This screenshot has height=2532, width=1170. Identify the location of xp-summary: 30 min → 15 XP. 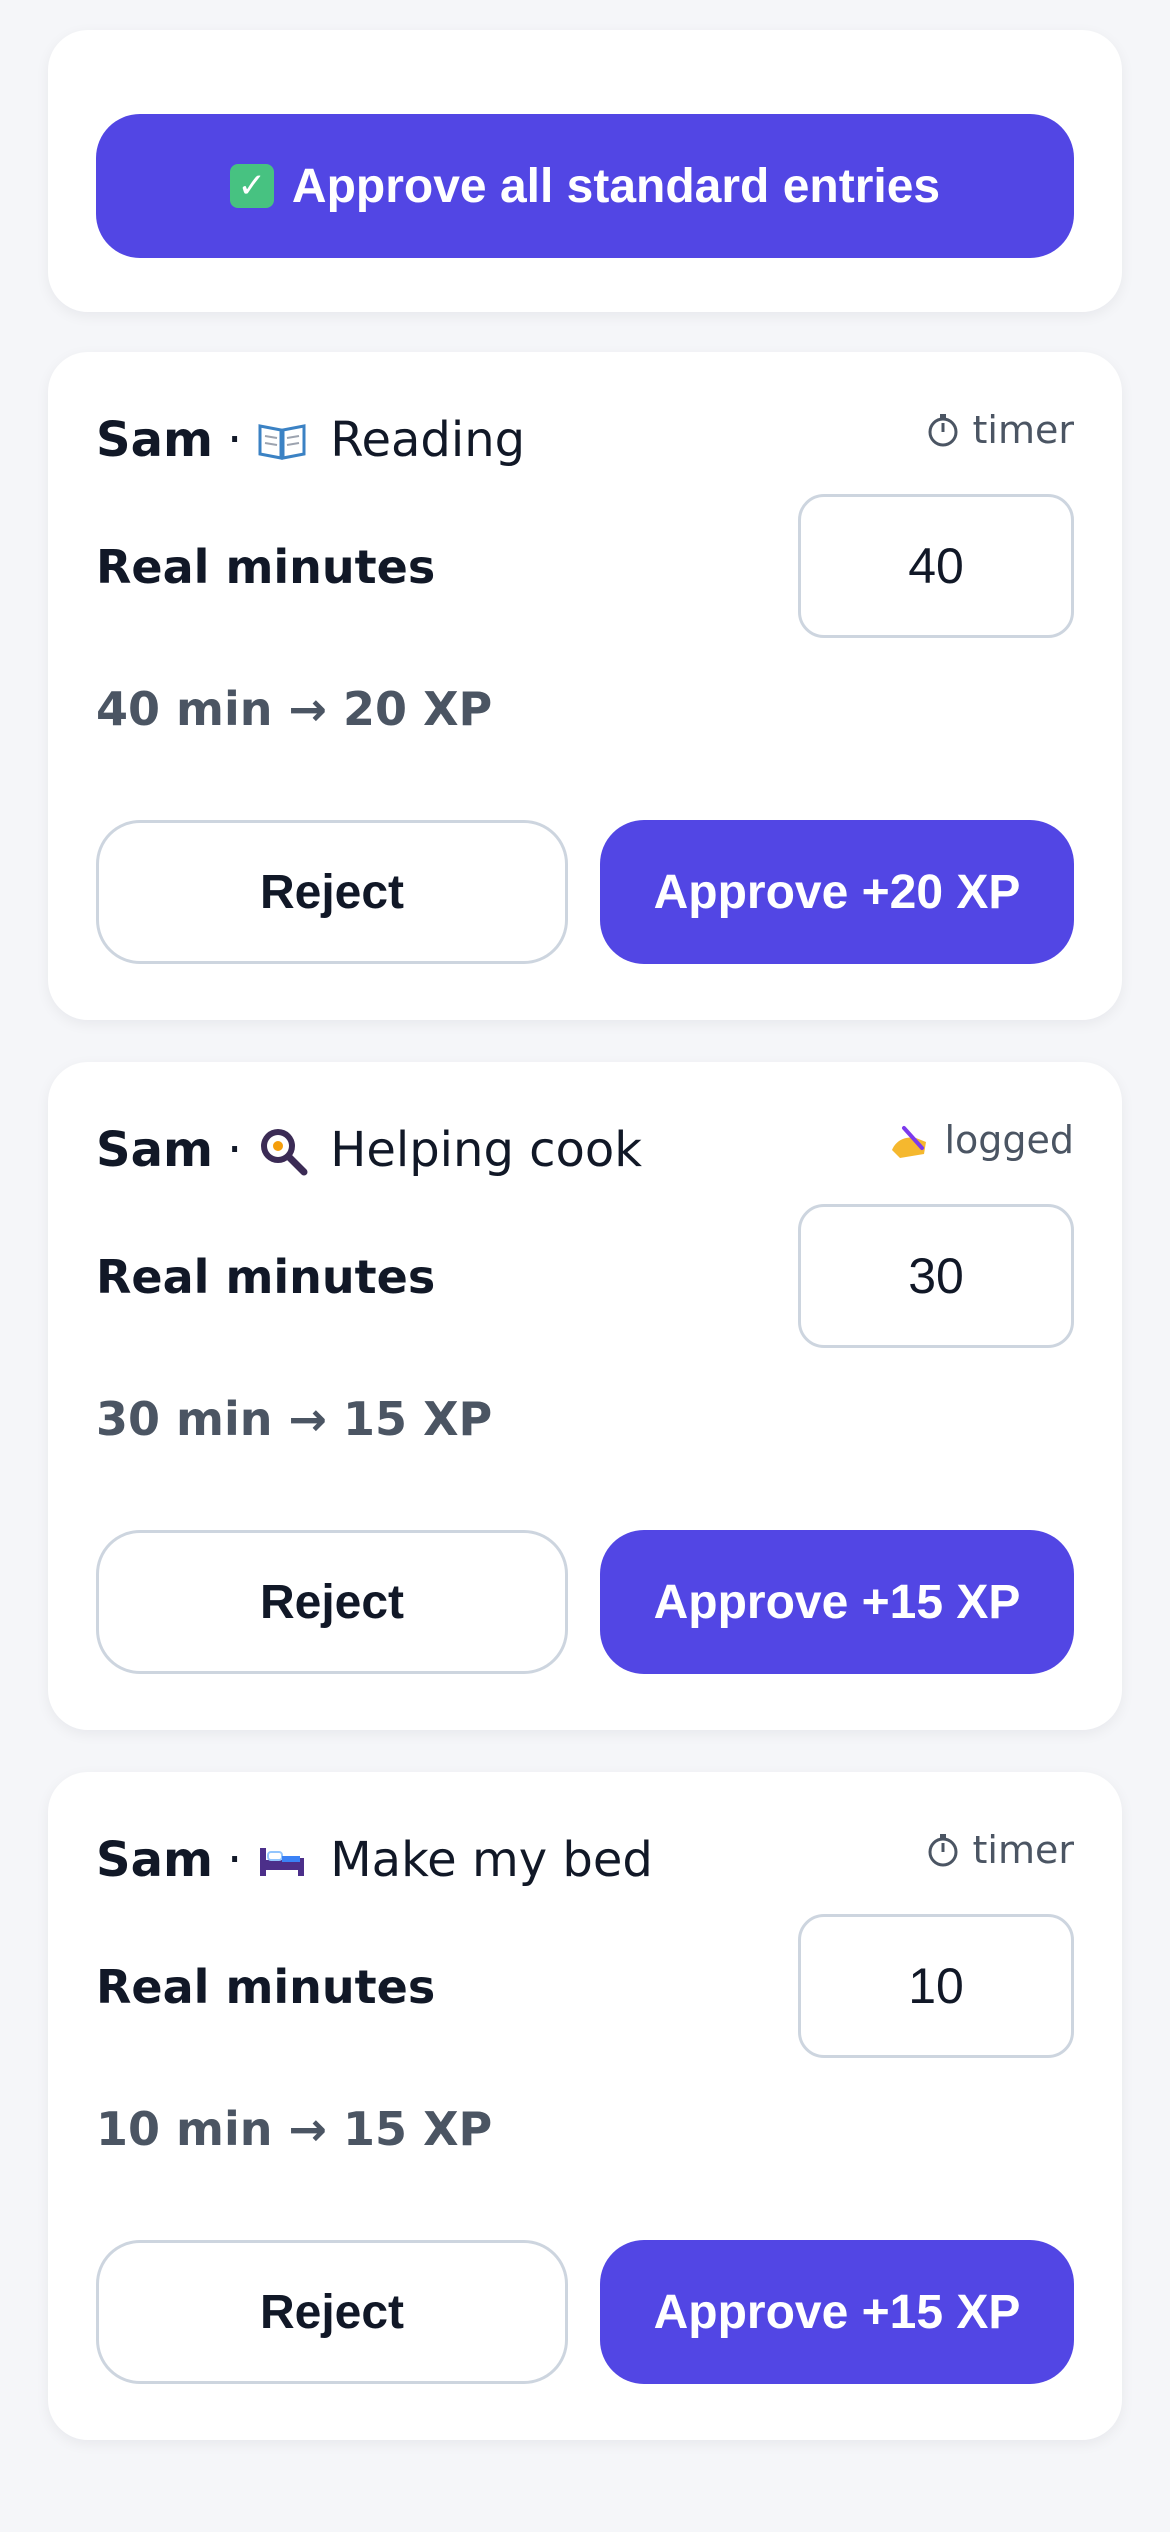
(294, 1419).